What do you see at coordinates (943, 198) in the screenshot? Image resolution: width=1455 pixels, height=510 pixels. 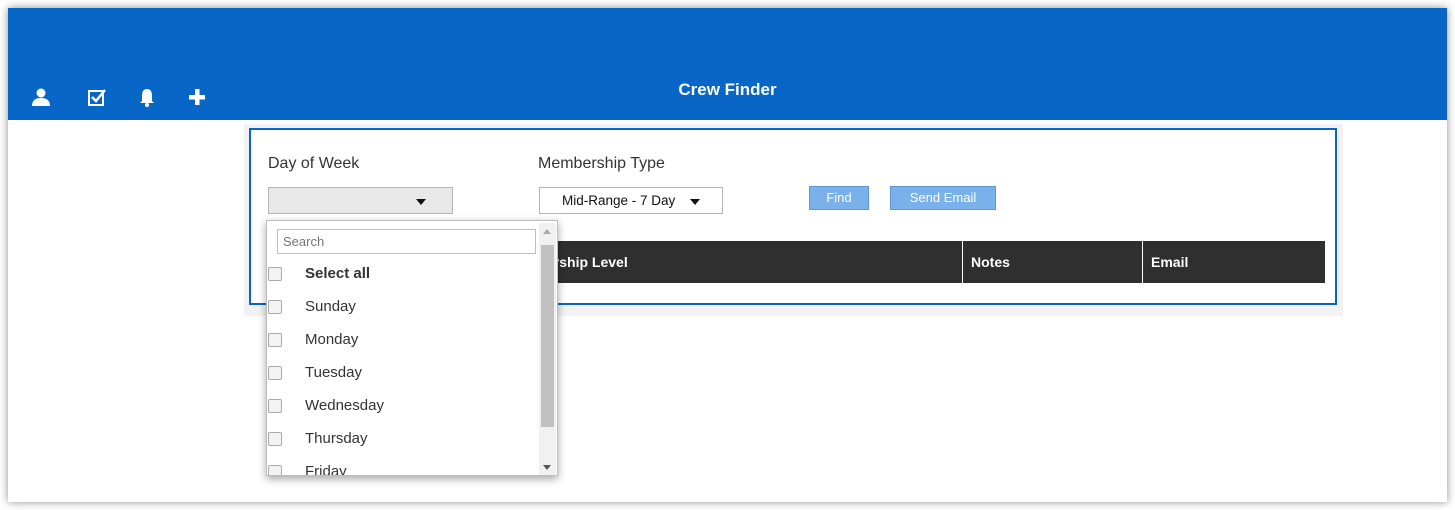 I see `send-email-button: Send Email` at bounding box center [943, 198].